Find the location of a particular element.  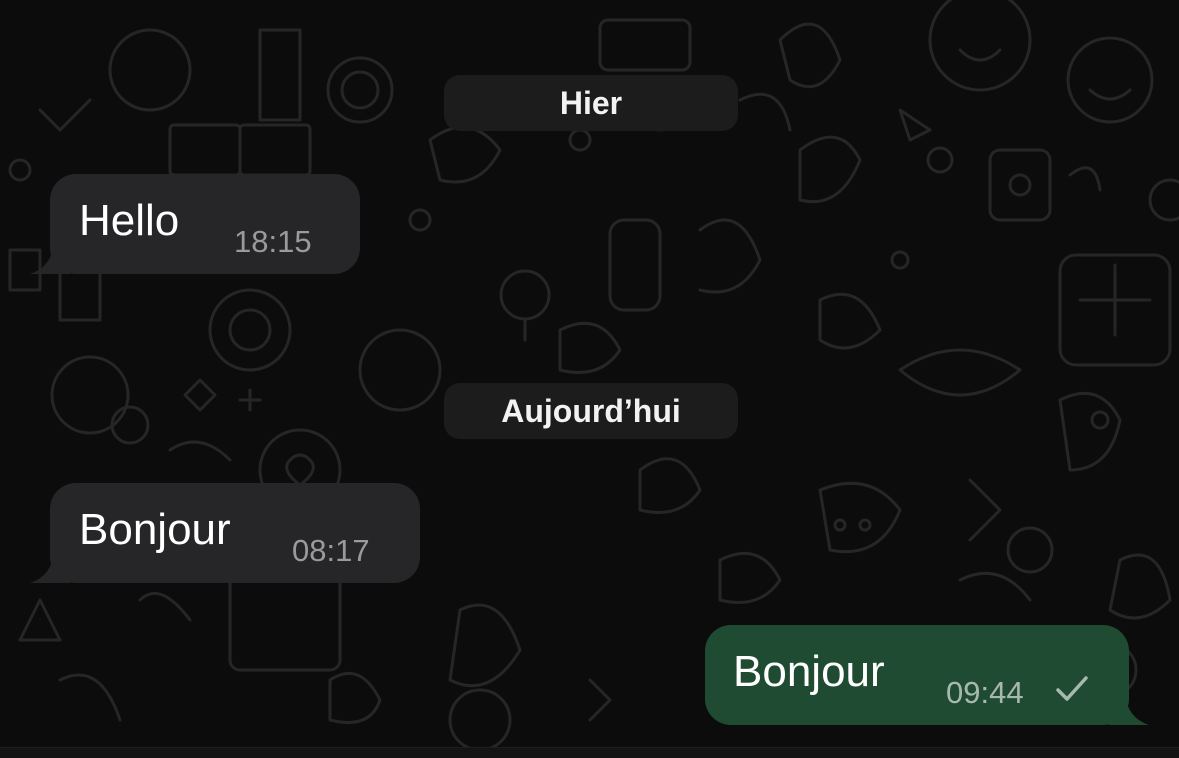

message-text: Hello is located at coordinates (129, 220).